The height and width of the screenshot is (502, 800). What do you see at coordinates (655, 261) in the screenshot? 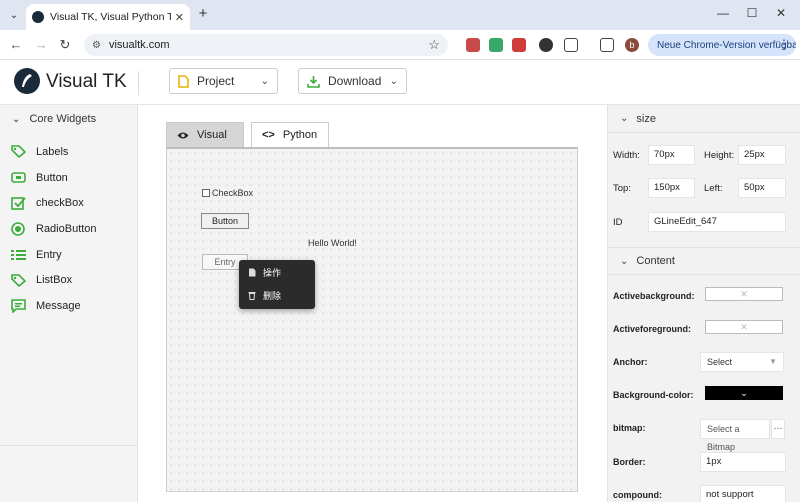
I see `content-section-title: Content` at bounding box center [655, 261].